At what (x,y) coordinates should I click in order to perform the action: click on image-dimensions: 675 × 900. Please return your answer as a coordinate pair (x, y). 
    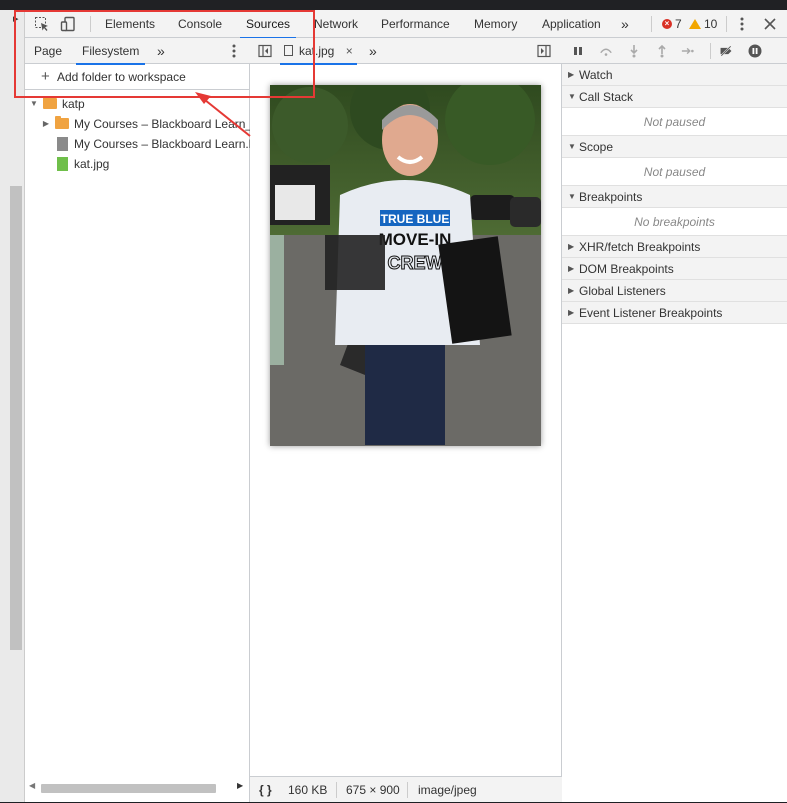
    Looking at the image, I should click on (373, 790).